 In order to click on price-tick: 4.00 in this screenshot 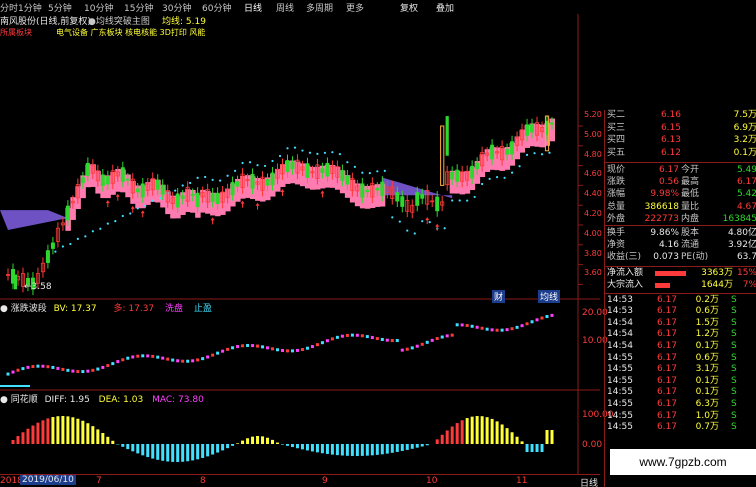, I will do `click(593, 233)`.